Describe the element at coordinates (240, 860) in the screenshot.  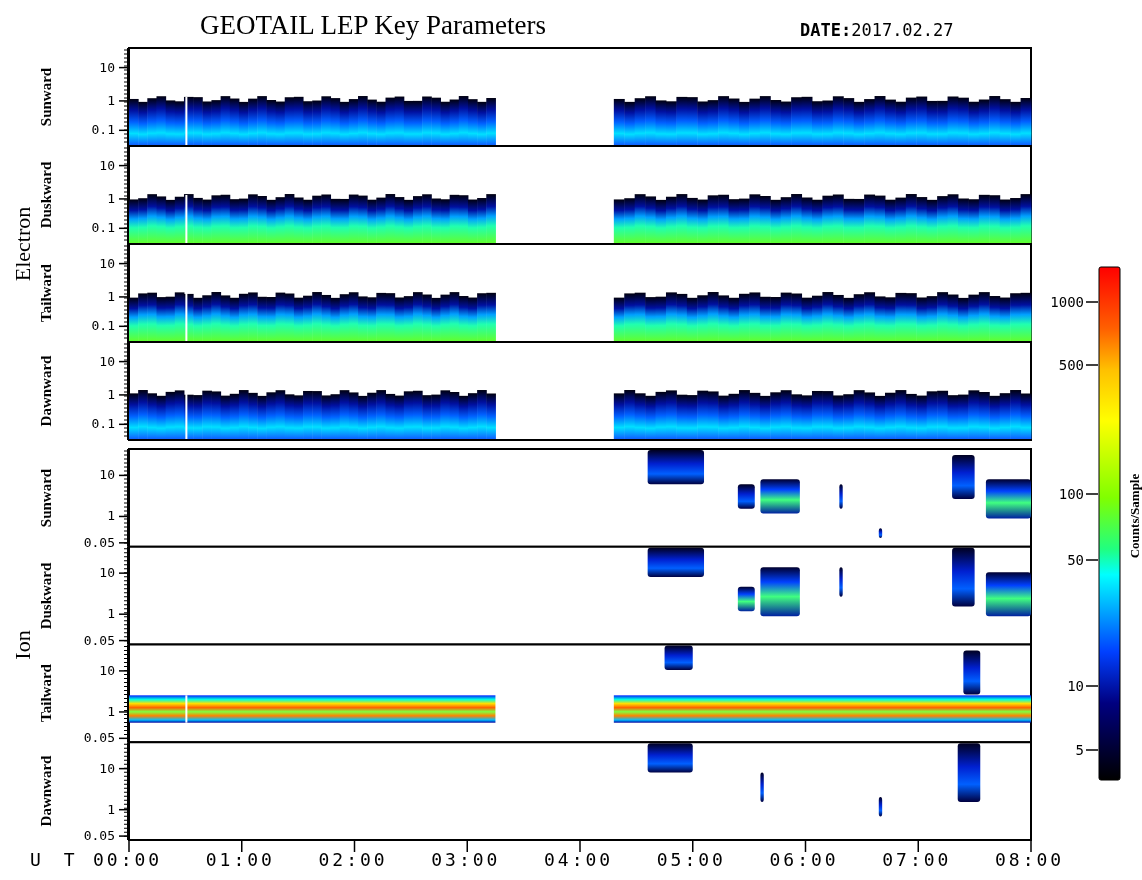
I see `x-tick-label: 01:00` at that location.